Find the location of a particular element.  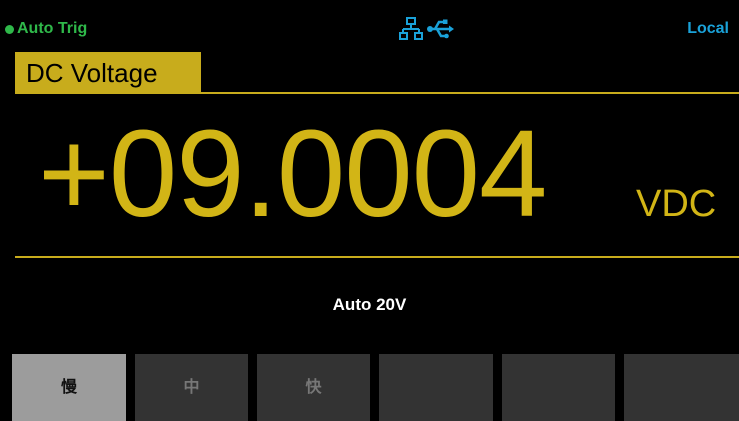

middle-divider is located at coordinates (377, 257).